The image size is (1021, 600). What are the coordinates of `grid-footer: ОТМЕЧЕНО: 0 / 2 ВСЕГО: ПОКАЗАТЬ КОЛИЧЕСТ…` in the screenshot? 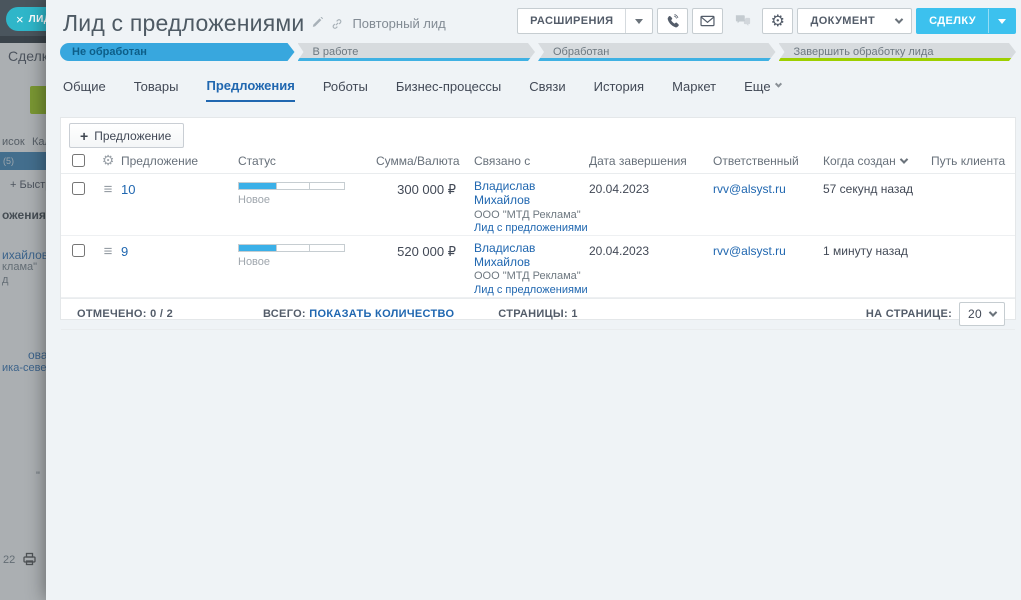 It's located at (538, 313).